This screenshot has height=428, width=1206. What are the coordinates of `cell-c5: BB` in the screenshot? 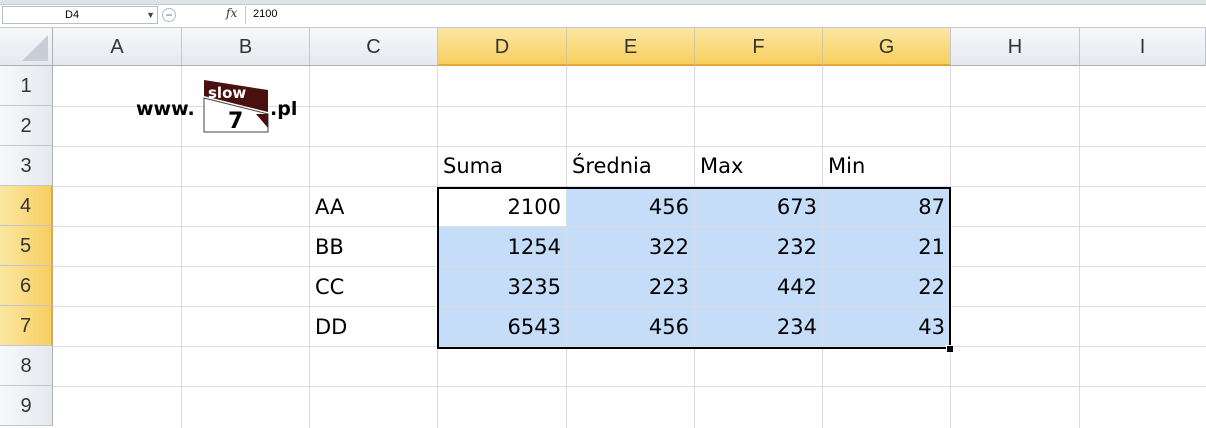 It's located at (373, 247).